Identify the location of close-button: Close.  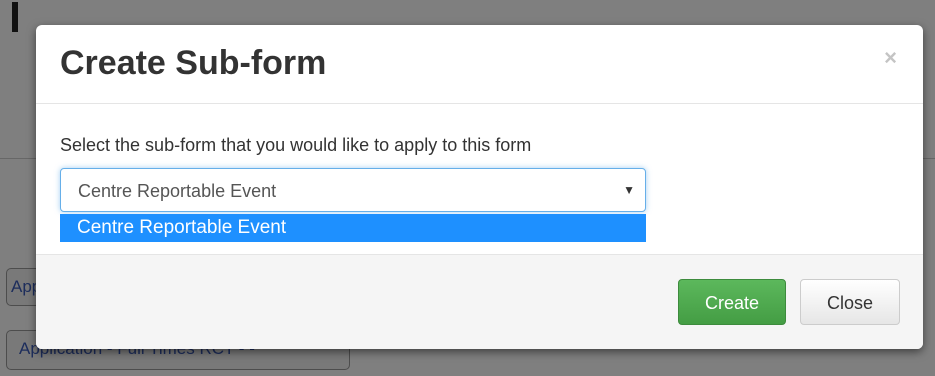
(850, 302).